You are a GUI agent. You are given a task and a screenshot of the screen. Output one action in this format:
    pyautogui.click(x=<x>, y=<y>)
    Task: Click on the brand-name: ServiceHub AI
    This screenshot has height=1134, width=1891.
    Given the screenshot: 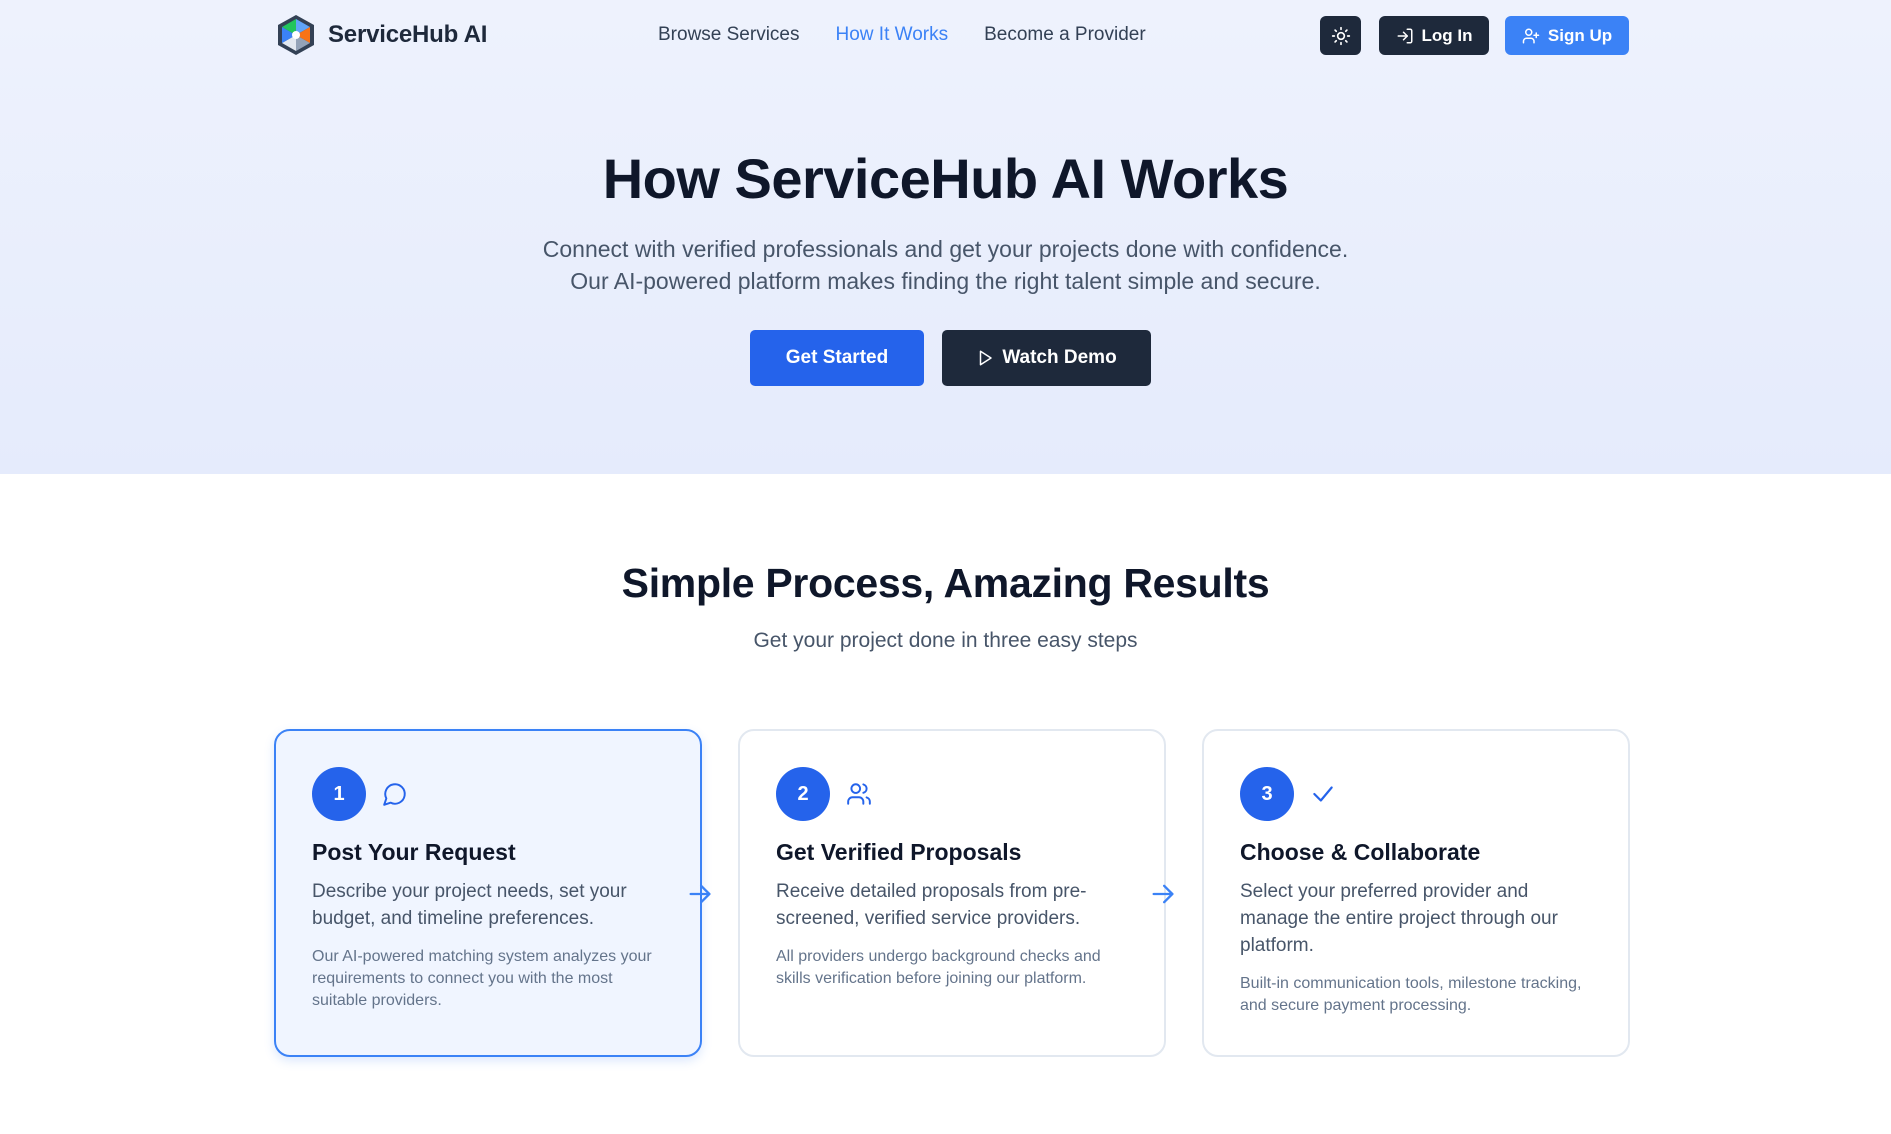 What is the action you would take?
    pyautogui.click(x=408, y=34)
    